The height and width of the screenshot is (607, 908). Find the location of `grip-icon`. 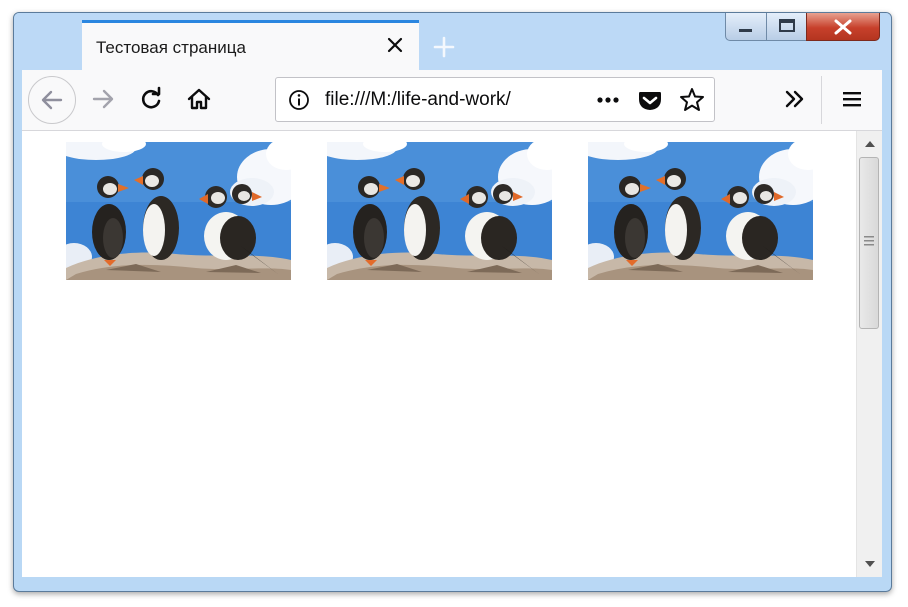

grip-icon is located at coordinates (869, 241).